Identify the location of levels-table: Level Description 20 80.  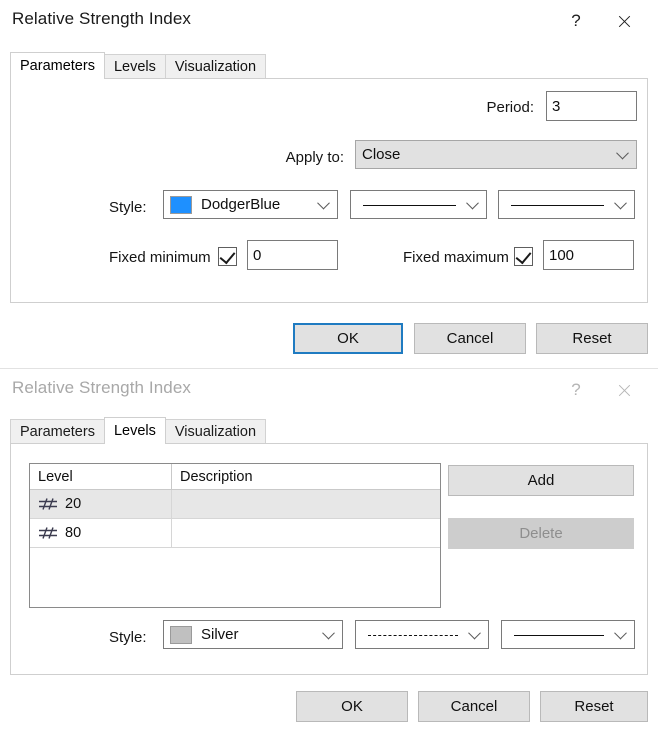
(235, 535).